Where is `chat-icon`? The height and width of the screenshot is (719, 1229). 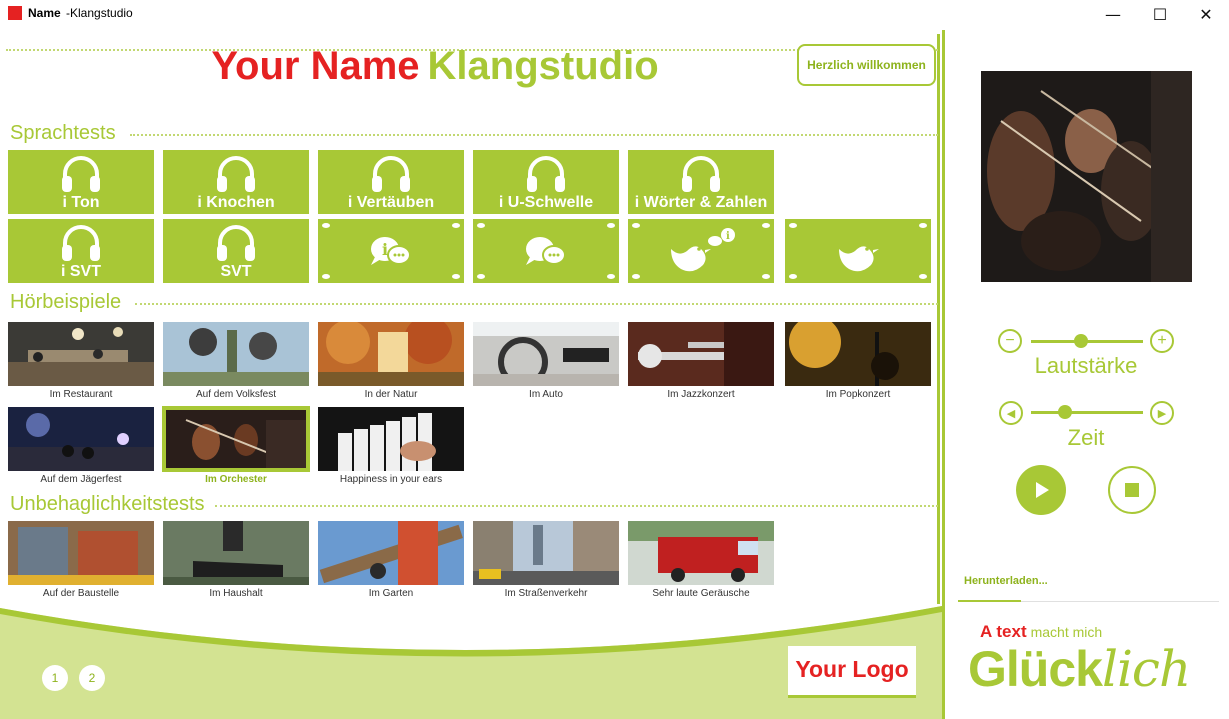 chat-icon is located at coordinates (546, 251).